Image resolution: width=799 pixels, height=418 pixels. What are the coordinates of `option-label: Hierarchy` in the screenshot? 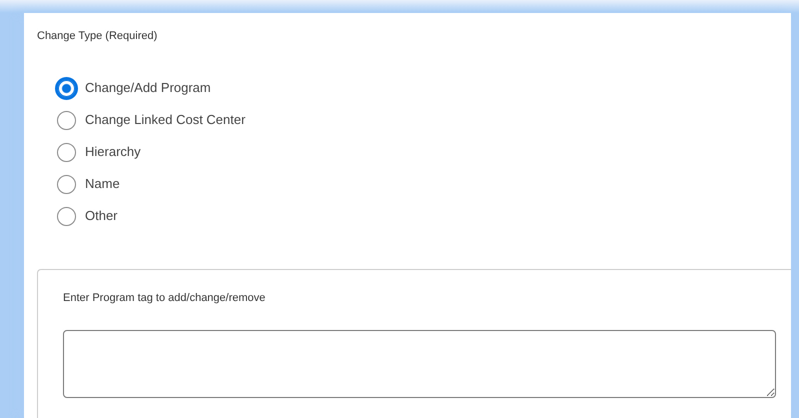 It's located at (113, 152).